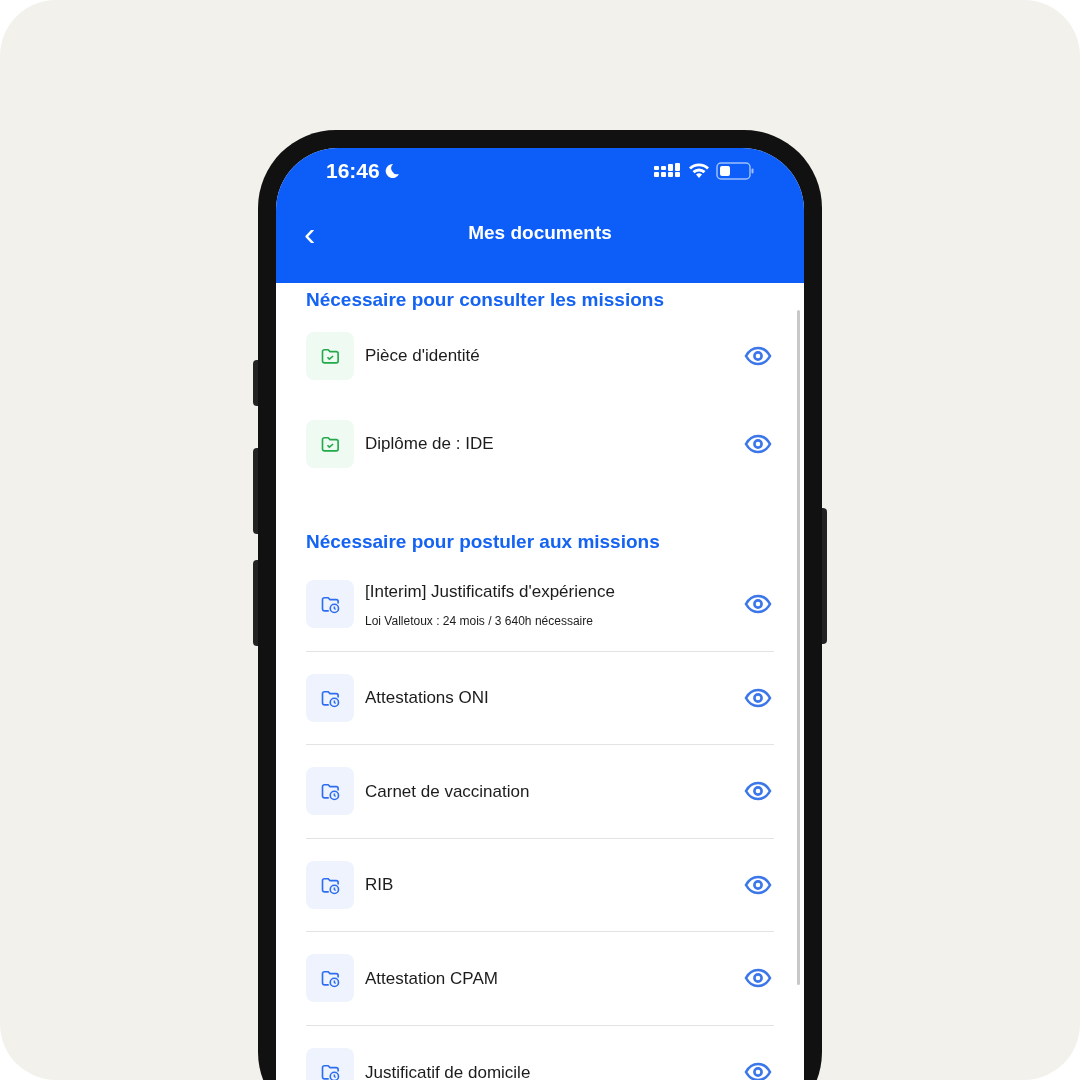 This screenshot has width=1080, height=1080. What do you see at coordinates (430, 444) in the screenshot?
I see `document-name: Diplôme de : IDE` at bounding box center [430, 444].